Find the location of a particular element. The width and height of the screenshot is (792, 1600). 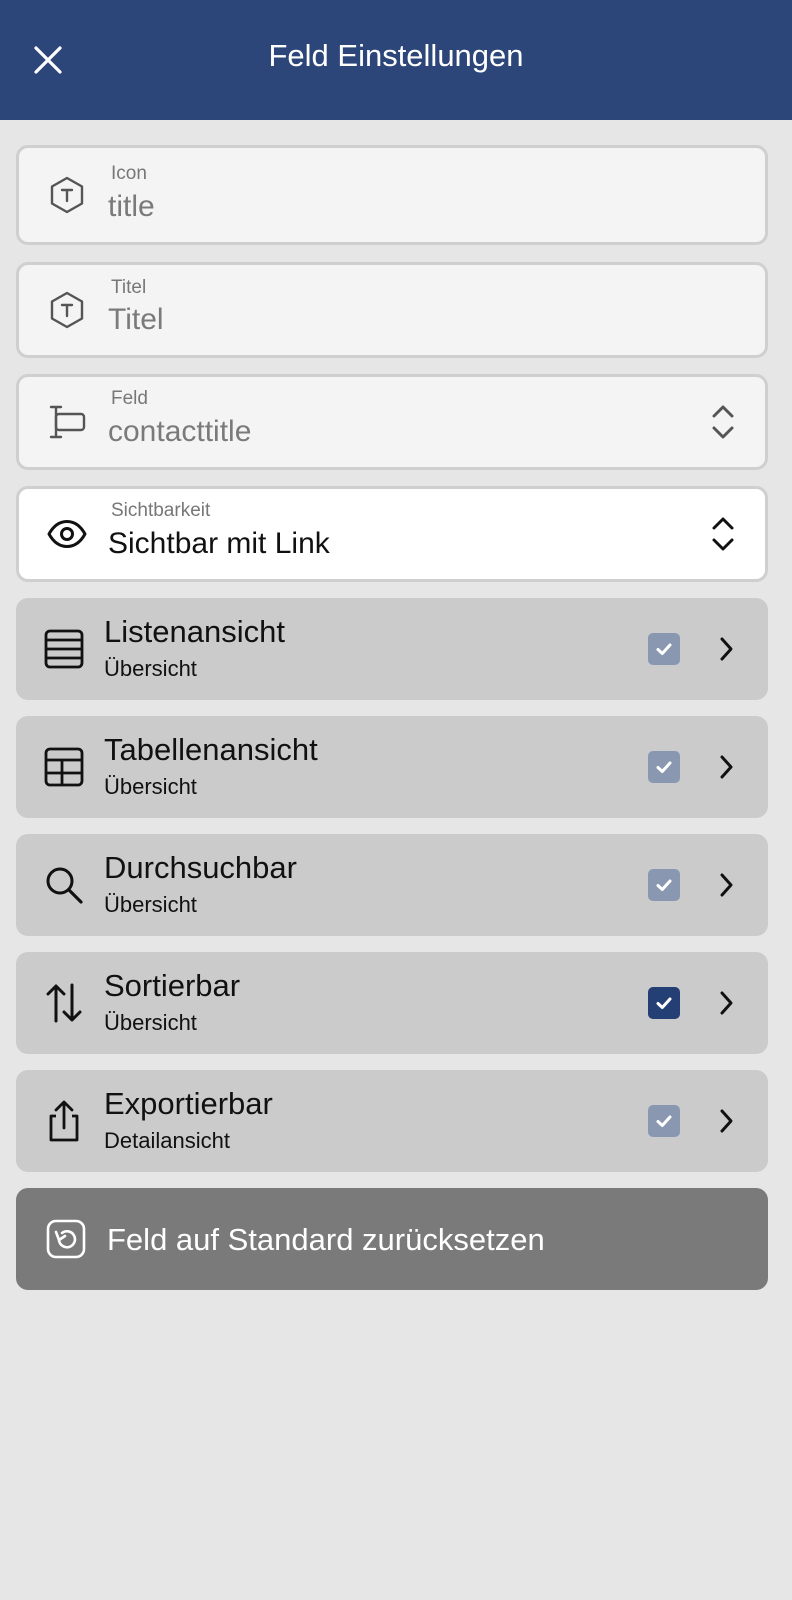

option-subtitle: Detailansicht is located at coordinates (167, 1140).